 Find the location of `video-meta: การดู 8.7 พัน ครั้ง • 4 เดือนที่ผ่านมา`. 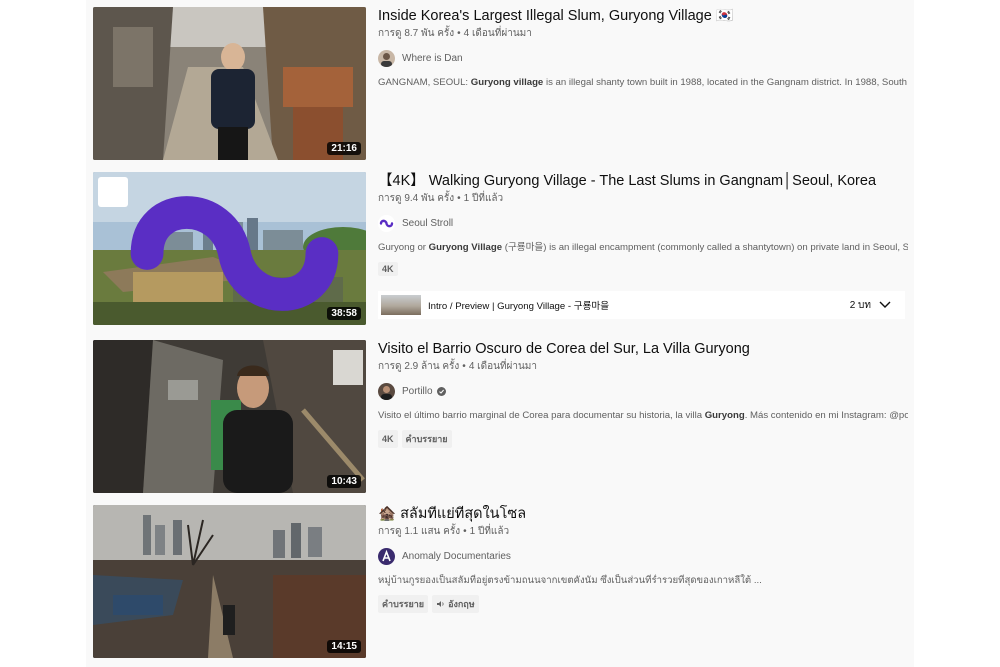

video-meta: การดู 8.7 พัน ครั้ง • 4 เดือนที่ผ่านมา is located at coordinates (455, 33).